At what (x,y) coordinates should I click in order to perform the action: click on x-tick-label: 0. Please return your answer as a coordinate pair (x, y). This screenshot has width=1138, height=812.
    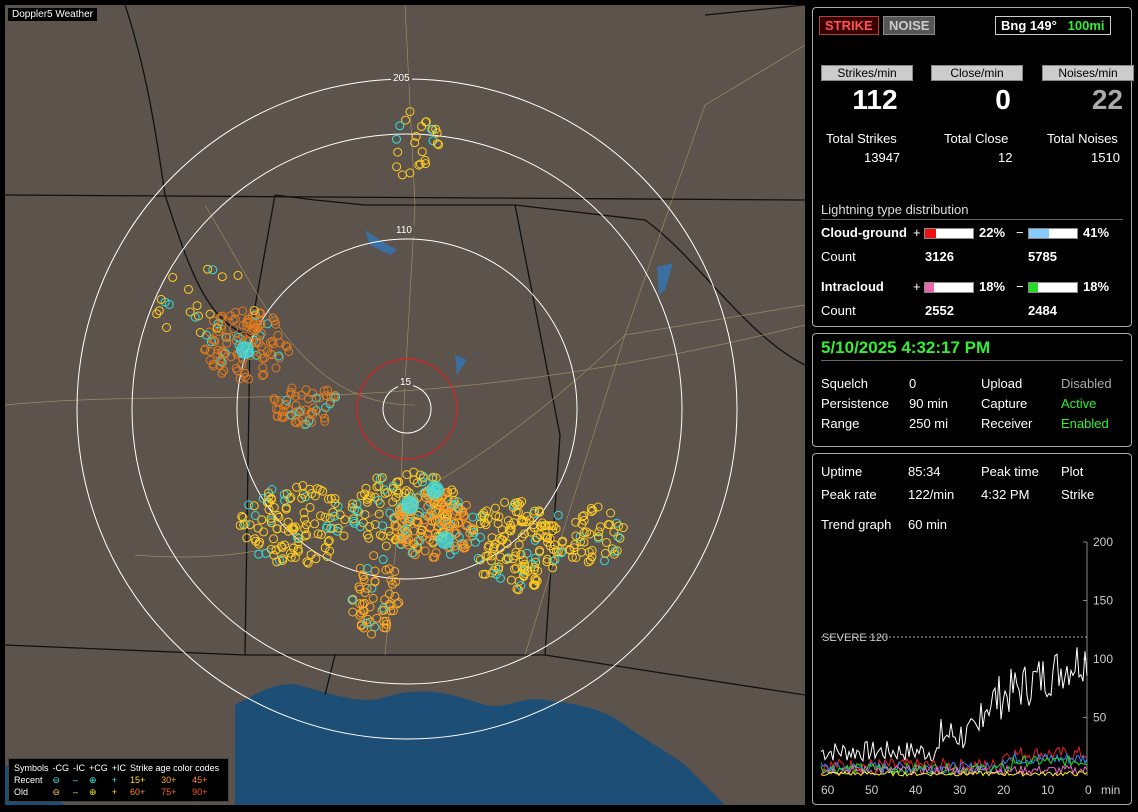
    Looking at the image, I should click on (1088, 790).